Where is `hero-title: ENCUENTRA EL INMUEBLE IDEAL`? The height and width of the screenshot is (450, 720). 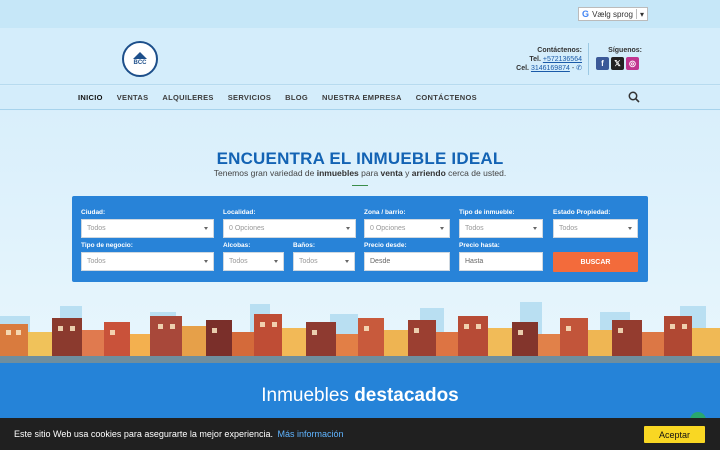
hero-title: ENCUENTRA EL INMUEBLE IDEAL is located at coordinates (360, 158).